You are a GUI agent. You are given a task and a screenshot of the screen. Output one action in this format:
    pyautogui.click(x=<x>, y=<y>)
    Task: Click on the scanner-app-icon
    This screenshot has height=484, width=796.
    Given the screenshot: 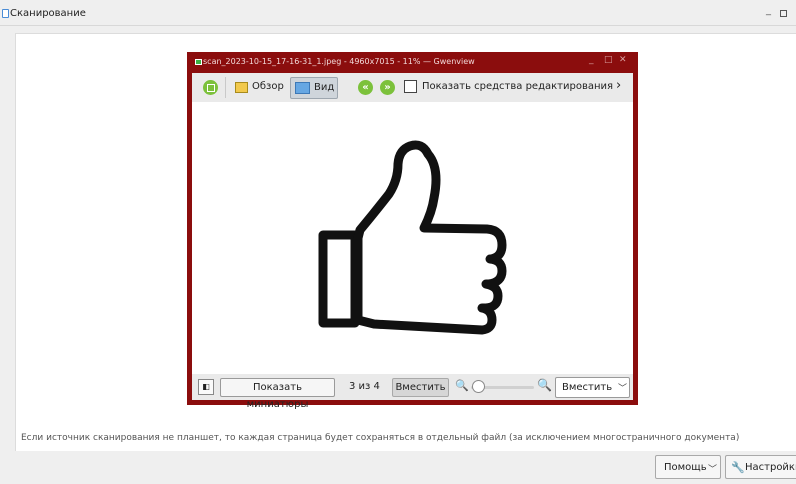 What is the action you would take?
    pyautogui.click(x=5, y=13)
    